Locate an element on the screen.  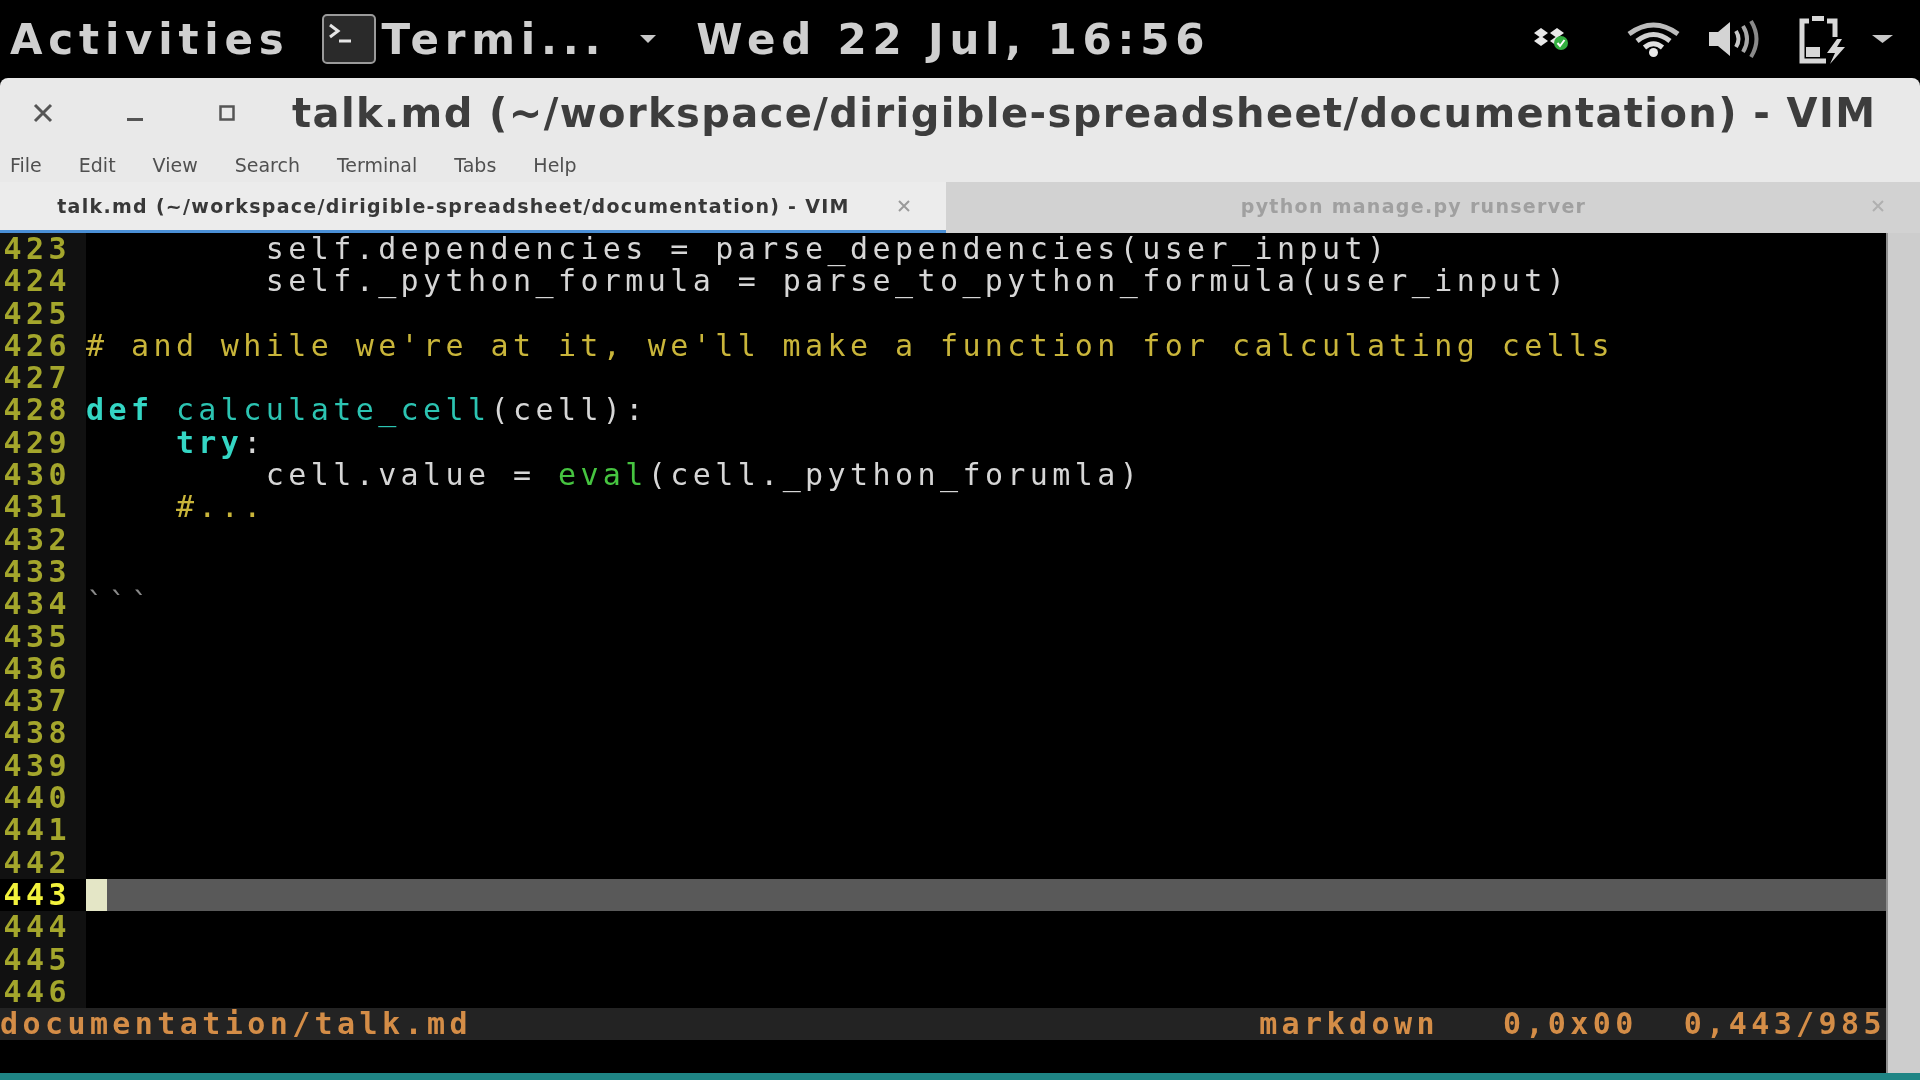
line-number: 423 is located at coordinates (43, 249).